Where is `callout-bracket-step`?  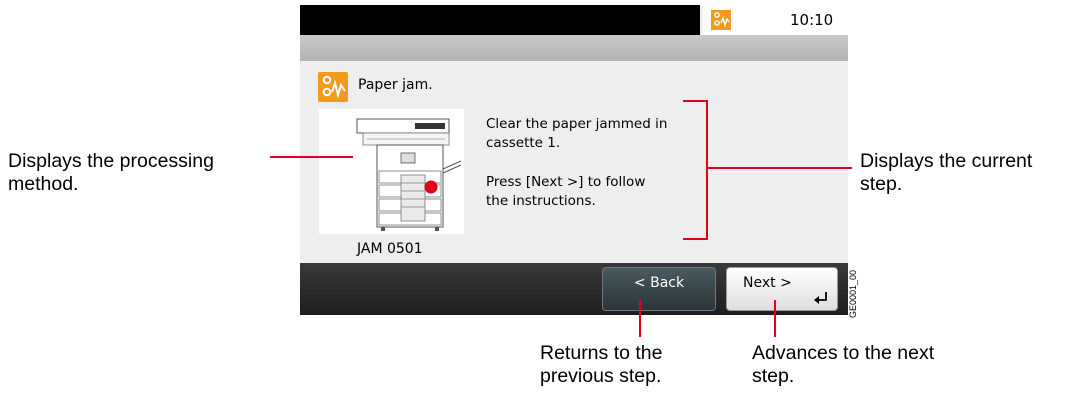 callout-bracket-step is located at coordinates (695, 170).